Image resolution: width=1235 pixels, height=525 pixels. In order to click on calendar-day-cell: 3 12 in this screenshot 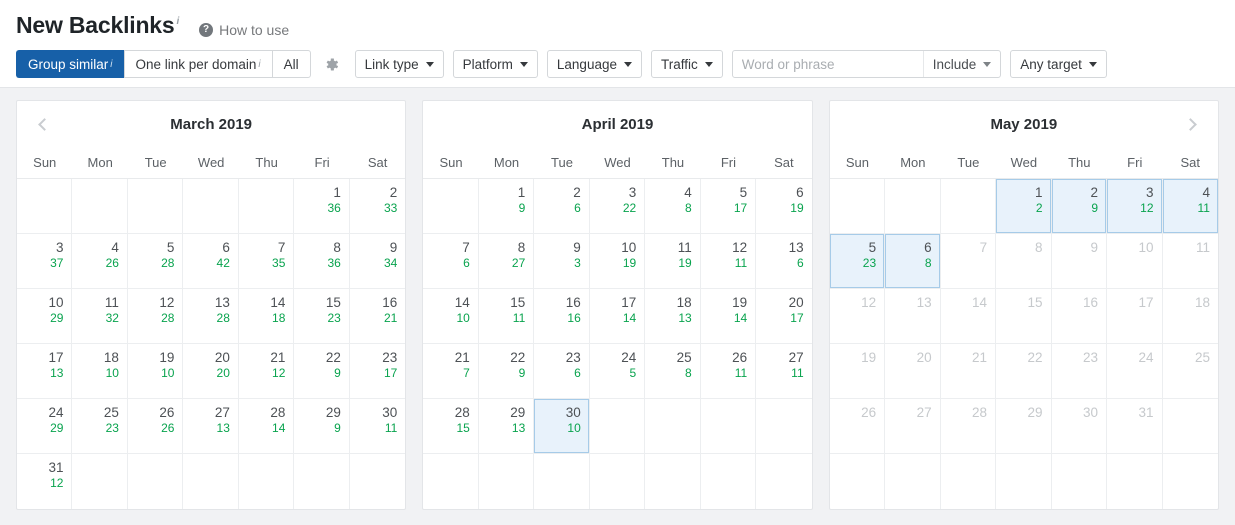, I will do `click(1135, 206)`.